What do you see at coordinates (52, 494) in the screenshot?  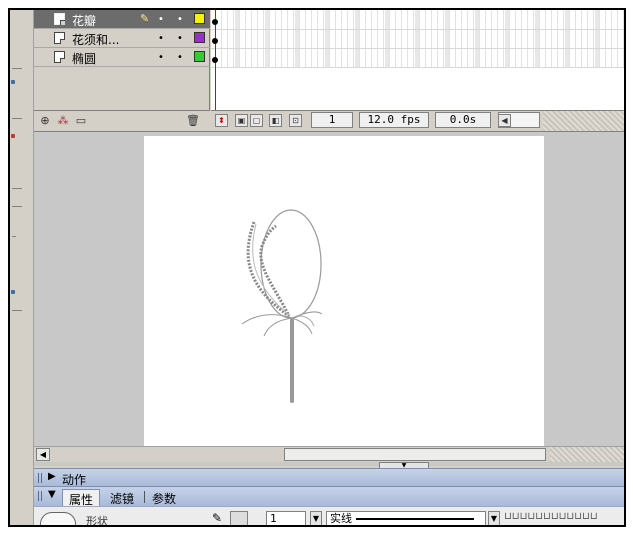 I see `collapse-arrow-icon: ▼` at bounding box center [52, 494].